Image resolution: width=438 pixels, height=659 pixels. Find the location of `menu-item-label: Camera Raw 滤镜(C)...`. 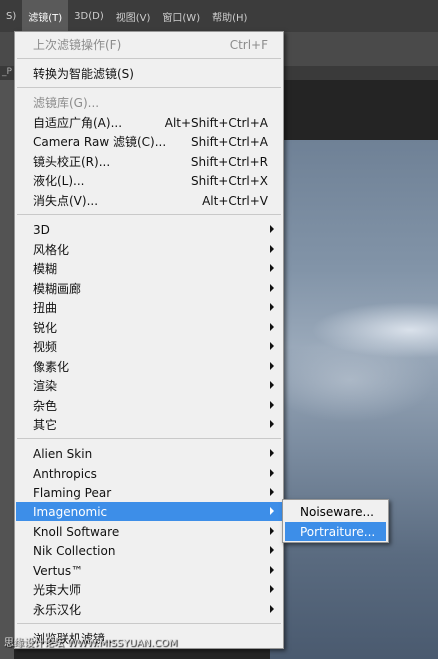

menu-item-label: Camera Raw 滤镜(C)... is located at coordinates (100, 142).